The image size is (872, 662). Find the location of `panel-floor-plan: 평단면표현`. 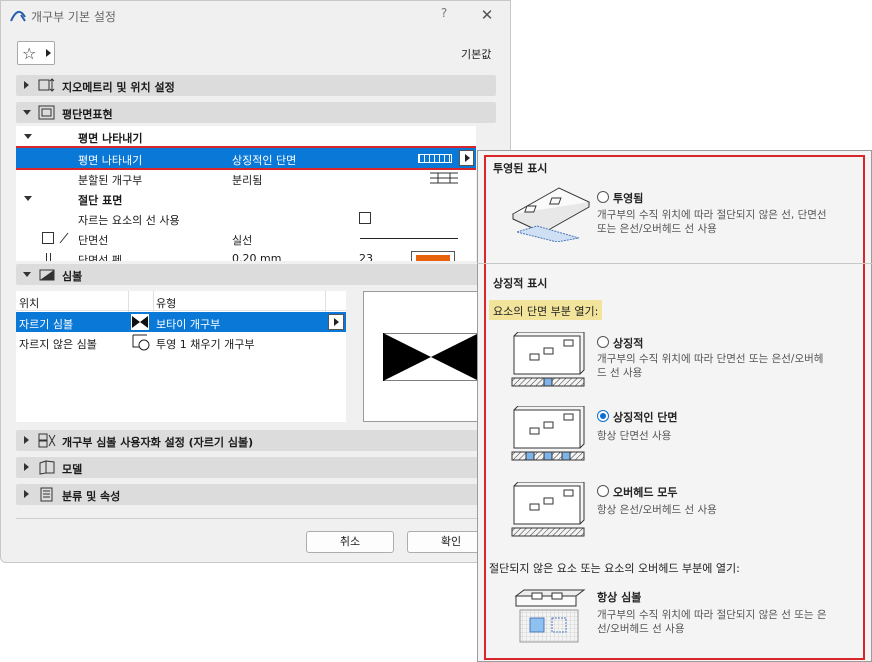

panel-floor-plan: 평단면표현 is located at coordinates (256, 112).